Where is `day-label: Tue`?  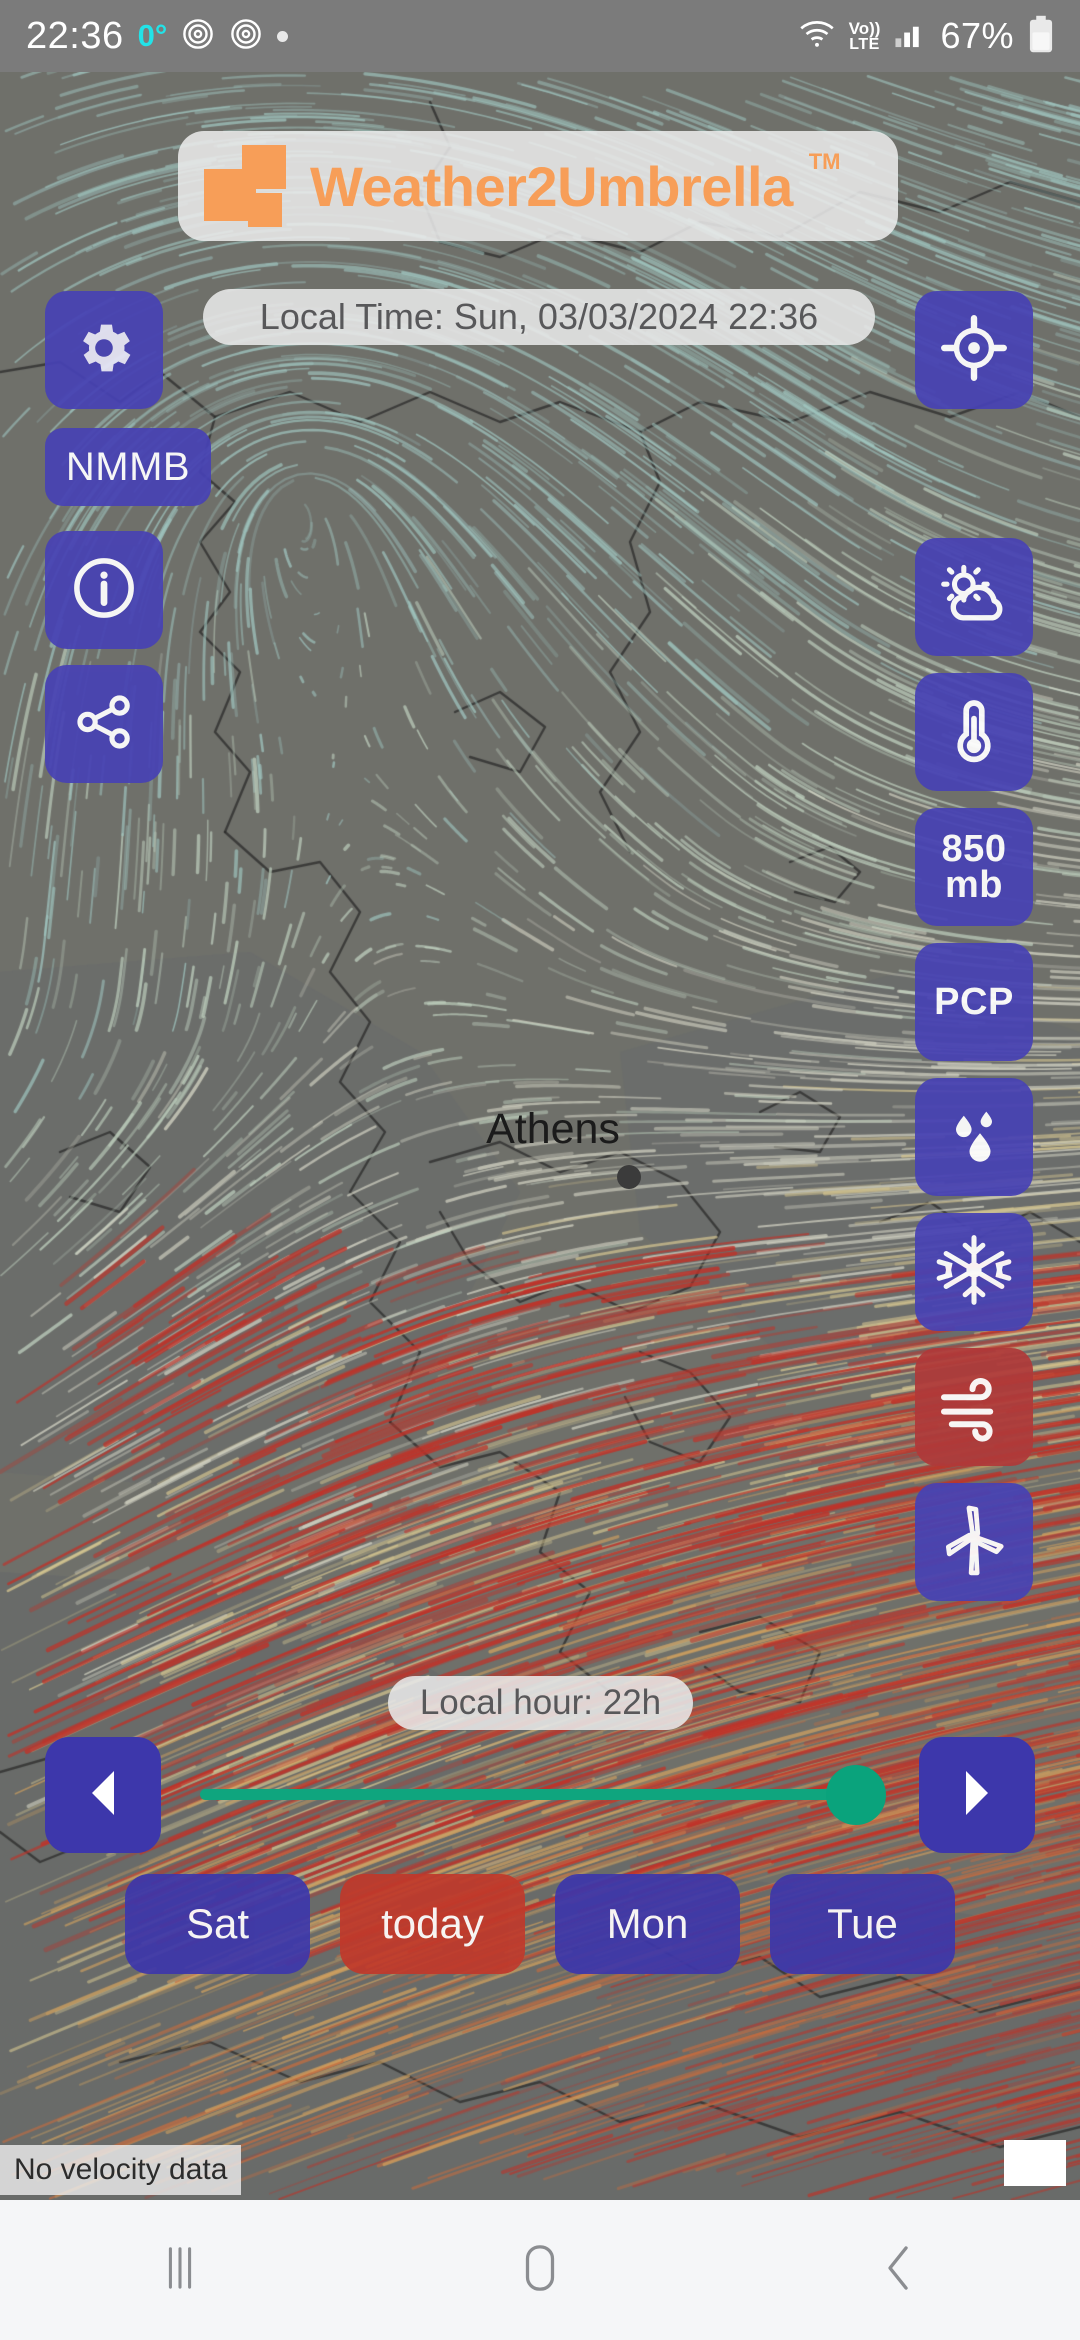 day-label: Tue is located at coordinates (862, 1923).